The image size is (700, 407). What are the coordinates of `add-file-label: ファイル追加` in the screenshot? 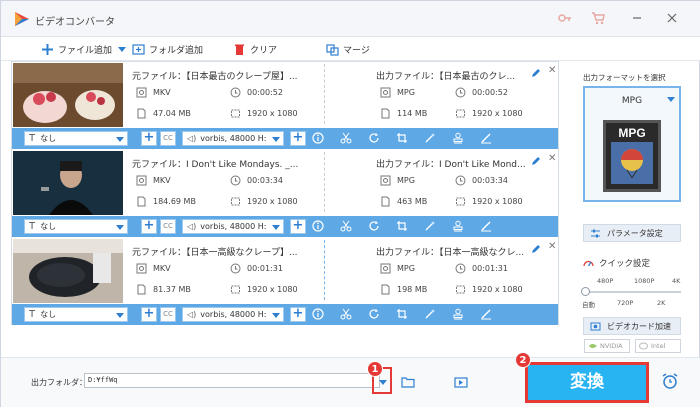 It's located at (85, 50).